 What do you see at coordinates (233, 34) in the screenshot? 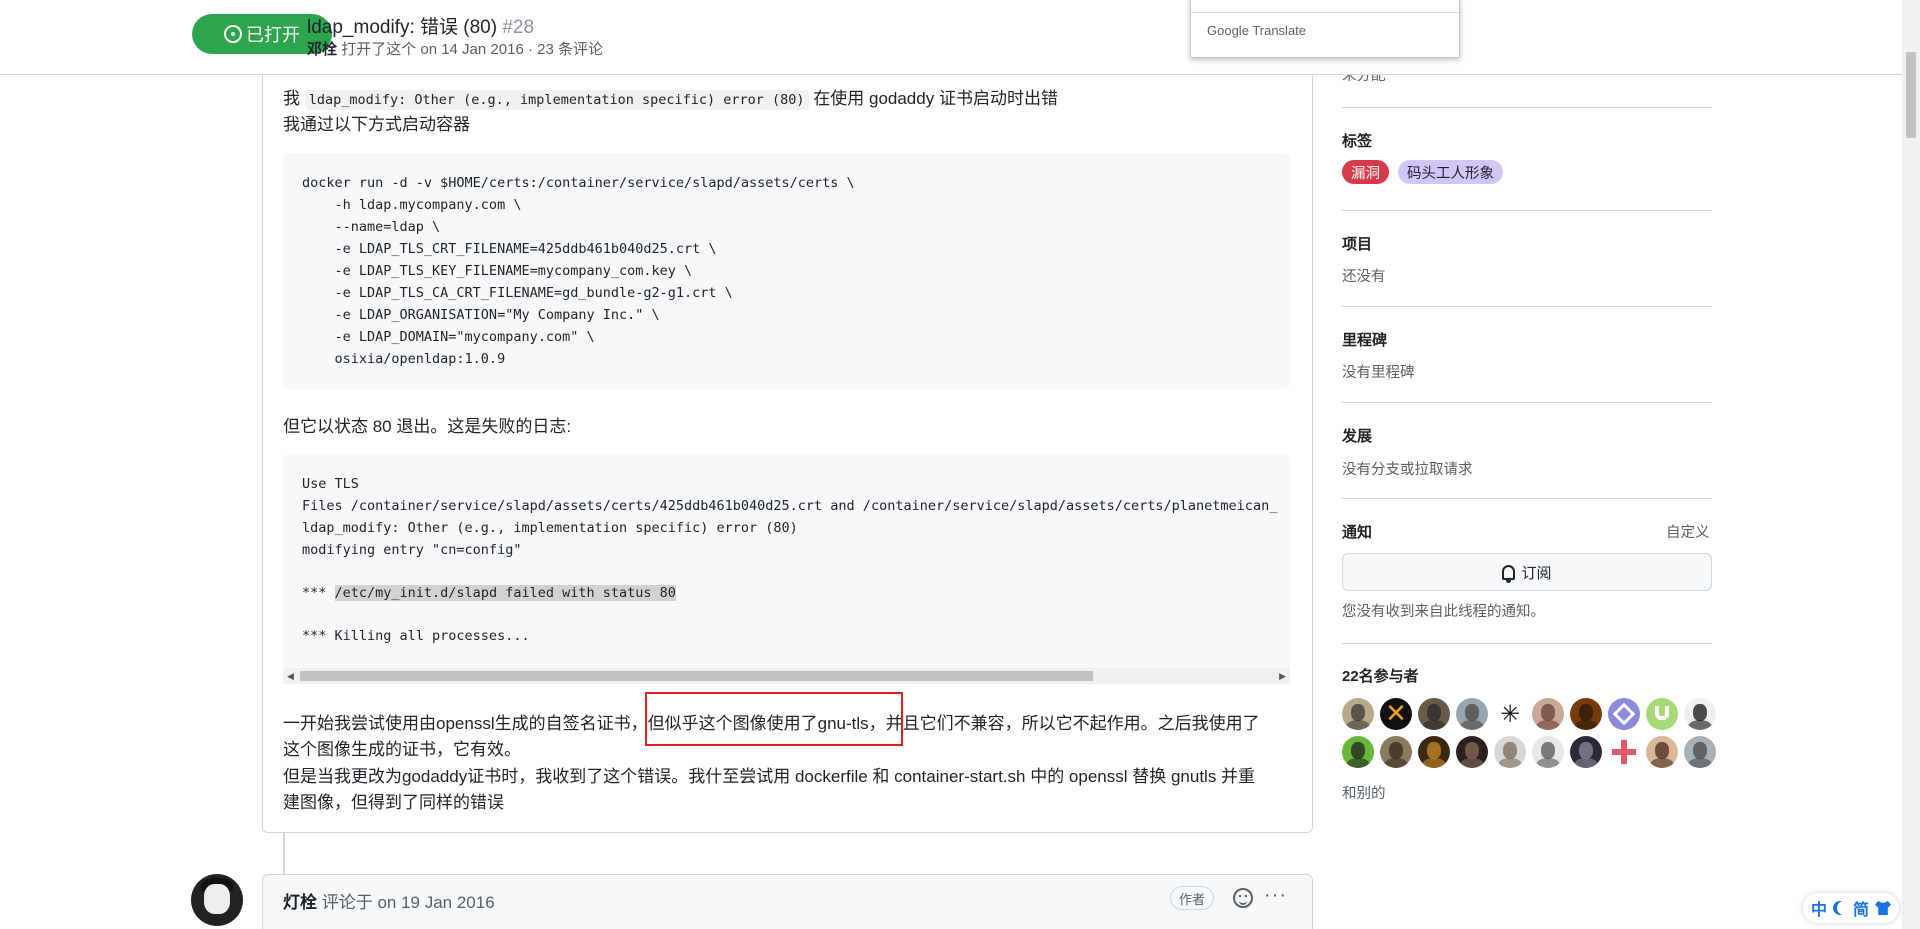
I see `issue-open-icon` at bounding box center [233, 34].